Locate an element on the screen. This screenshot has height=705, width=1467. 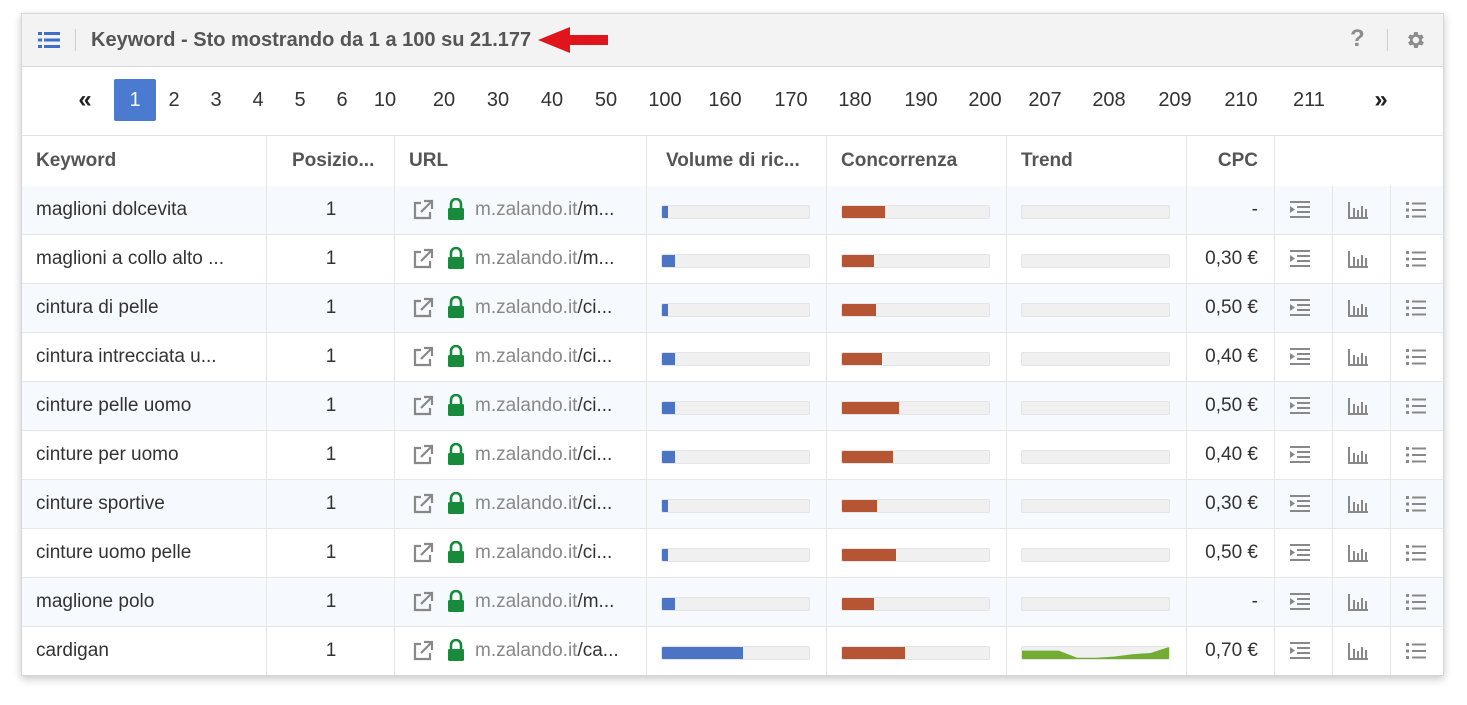
page-1-button: 1 is located at coordinates (135, 100).